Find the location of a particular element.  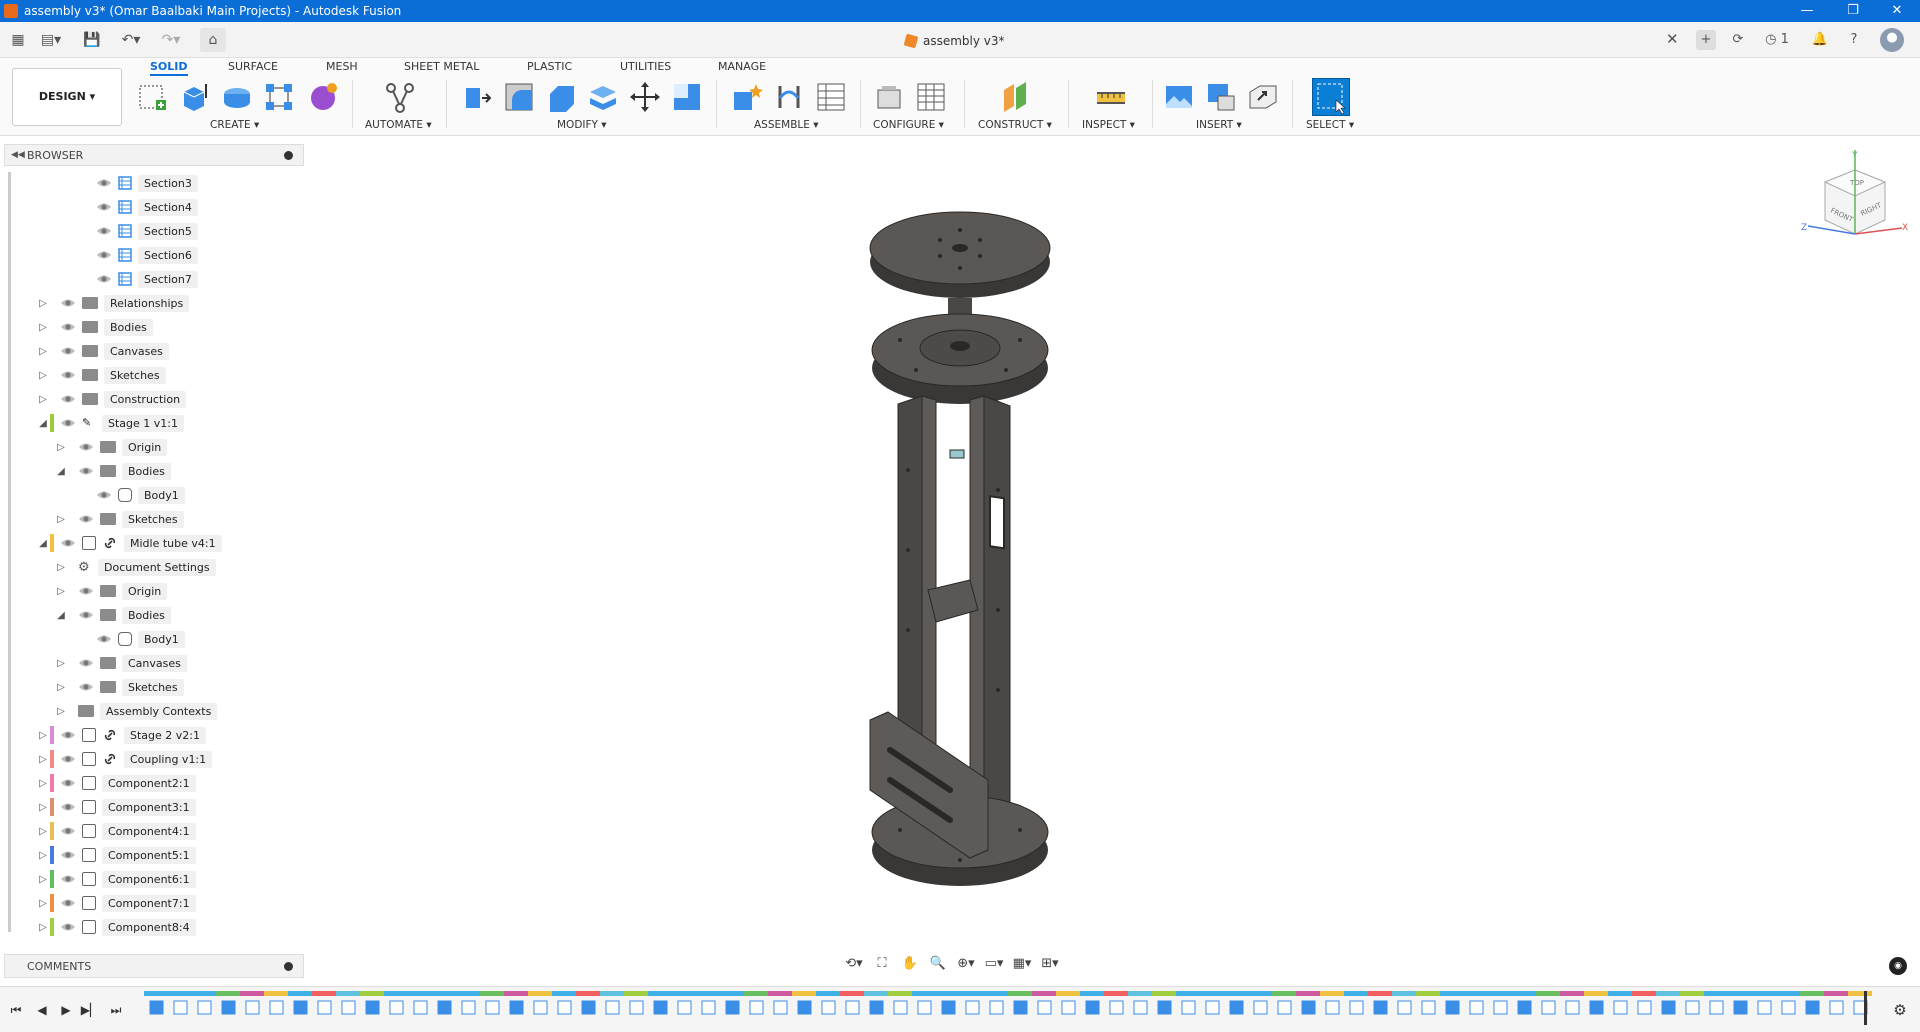

modify-menu: MODIFY ▾ is located at coordinates (582, 125).